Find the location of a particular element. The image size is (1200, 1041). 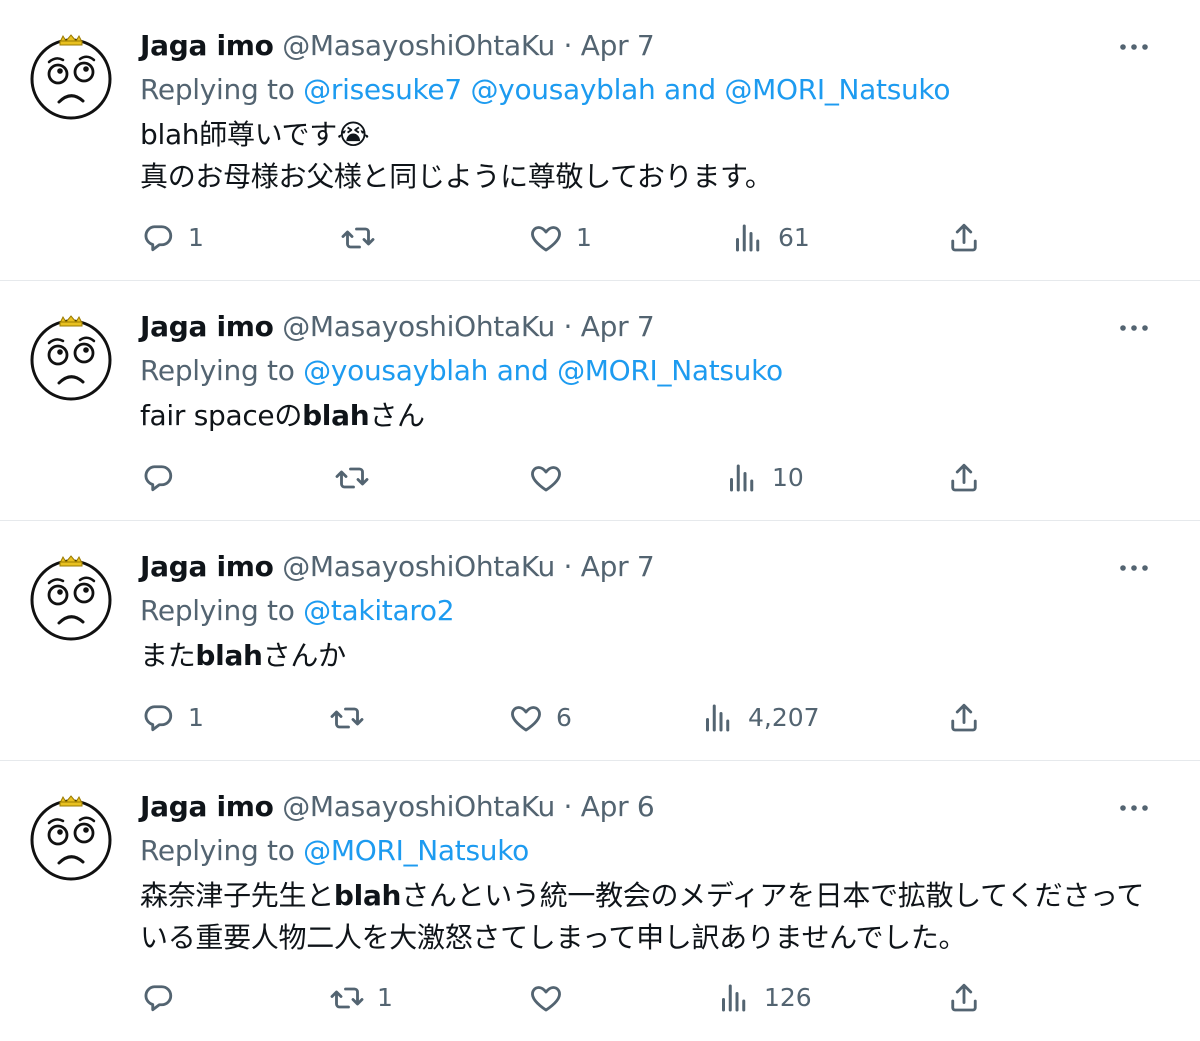

tweet-text-line: またblahさんか is located at coordinates (243, 656).